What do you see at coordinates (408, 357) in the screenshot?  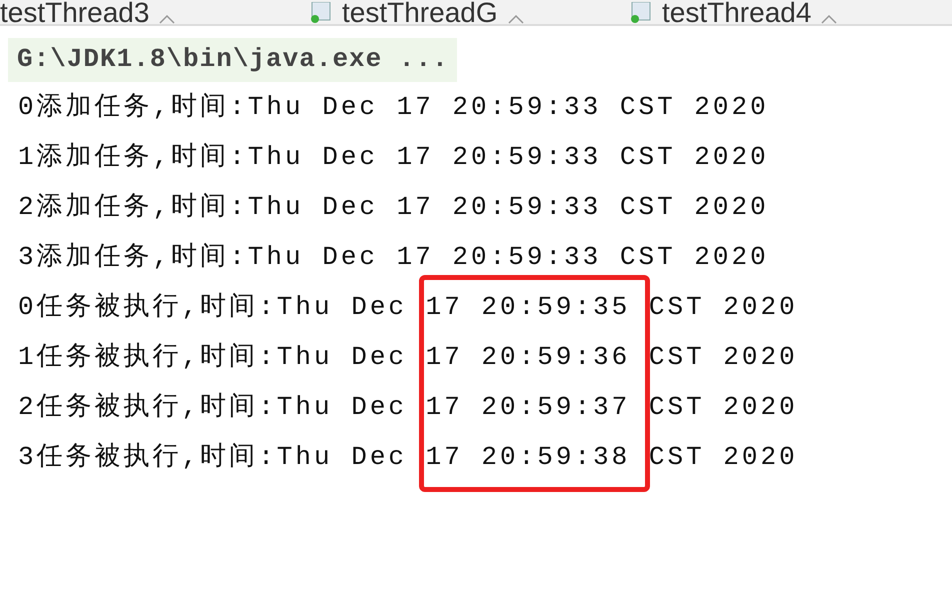 I see `console-line: 1任务被执行,时间:Thu Dec 17 20:59:36 CST 2020` at bounding box center [408, 357].